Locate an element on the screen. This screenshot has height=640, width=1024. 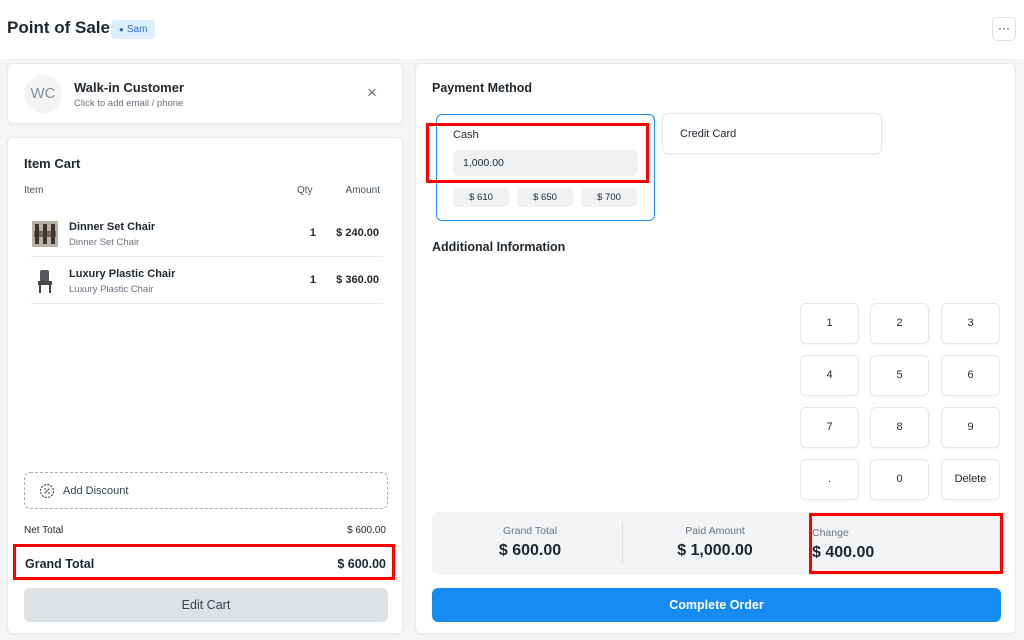
customer-subtitle: Click to add email / phone is located at coordinates (129, 103).